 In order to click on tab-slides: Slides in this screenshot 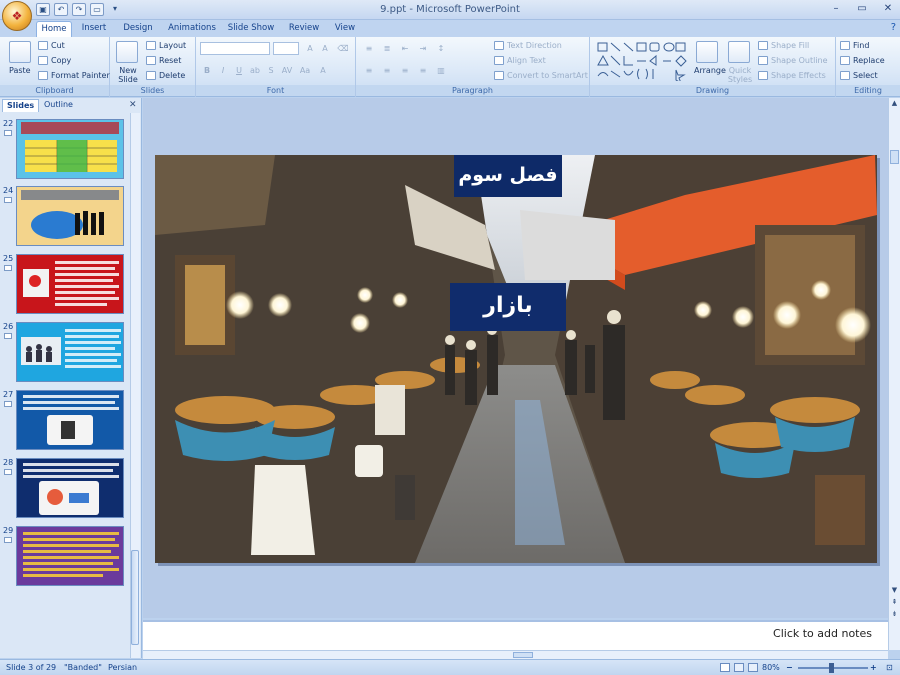, I will do `click(21, 105)`.